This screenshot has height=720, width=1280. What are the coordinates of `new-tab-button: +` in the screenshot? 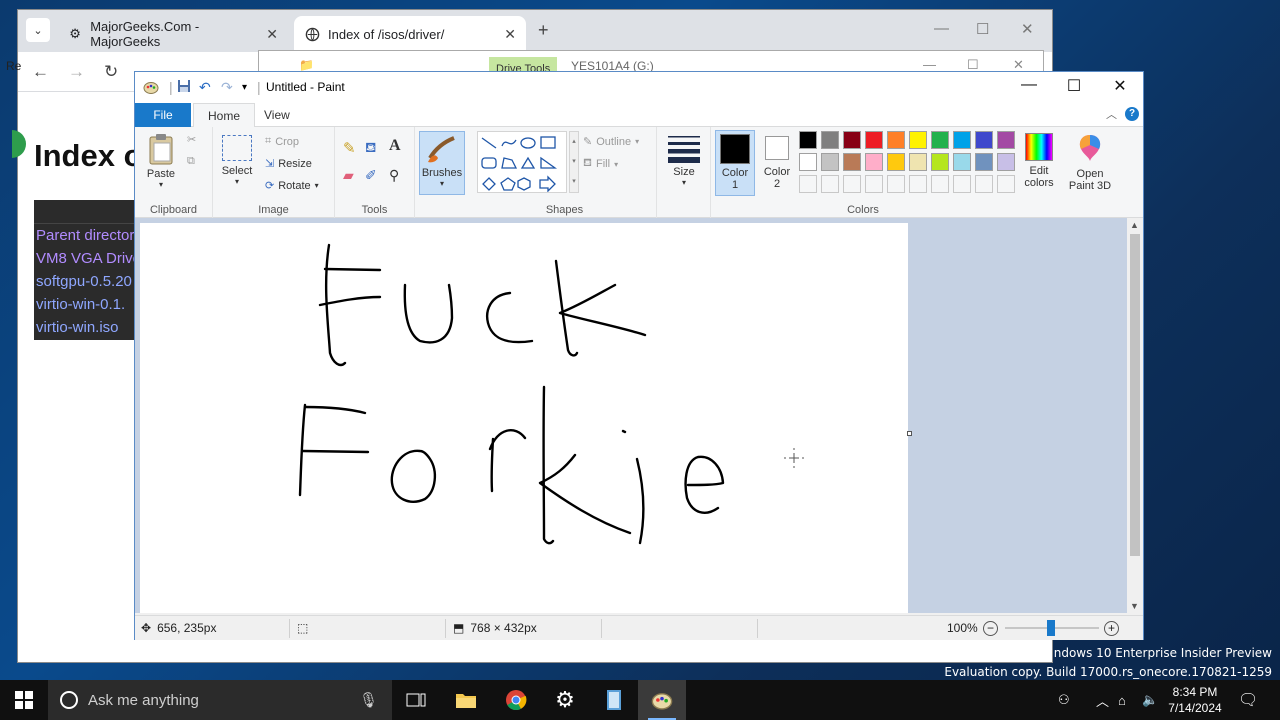 It's located at (543, 30).